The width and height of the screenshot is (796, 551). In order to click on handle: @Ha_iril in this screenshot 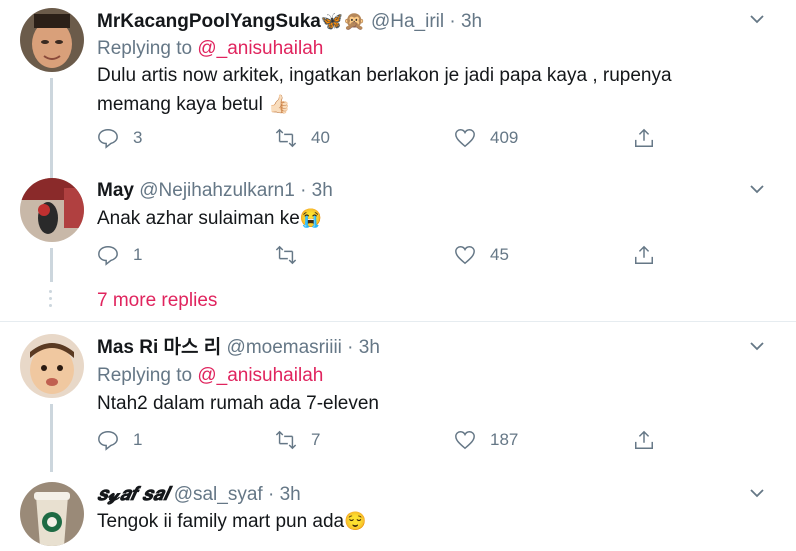, I will do `click(407, 21)`.